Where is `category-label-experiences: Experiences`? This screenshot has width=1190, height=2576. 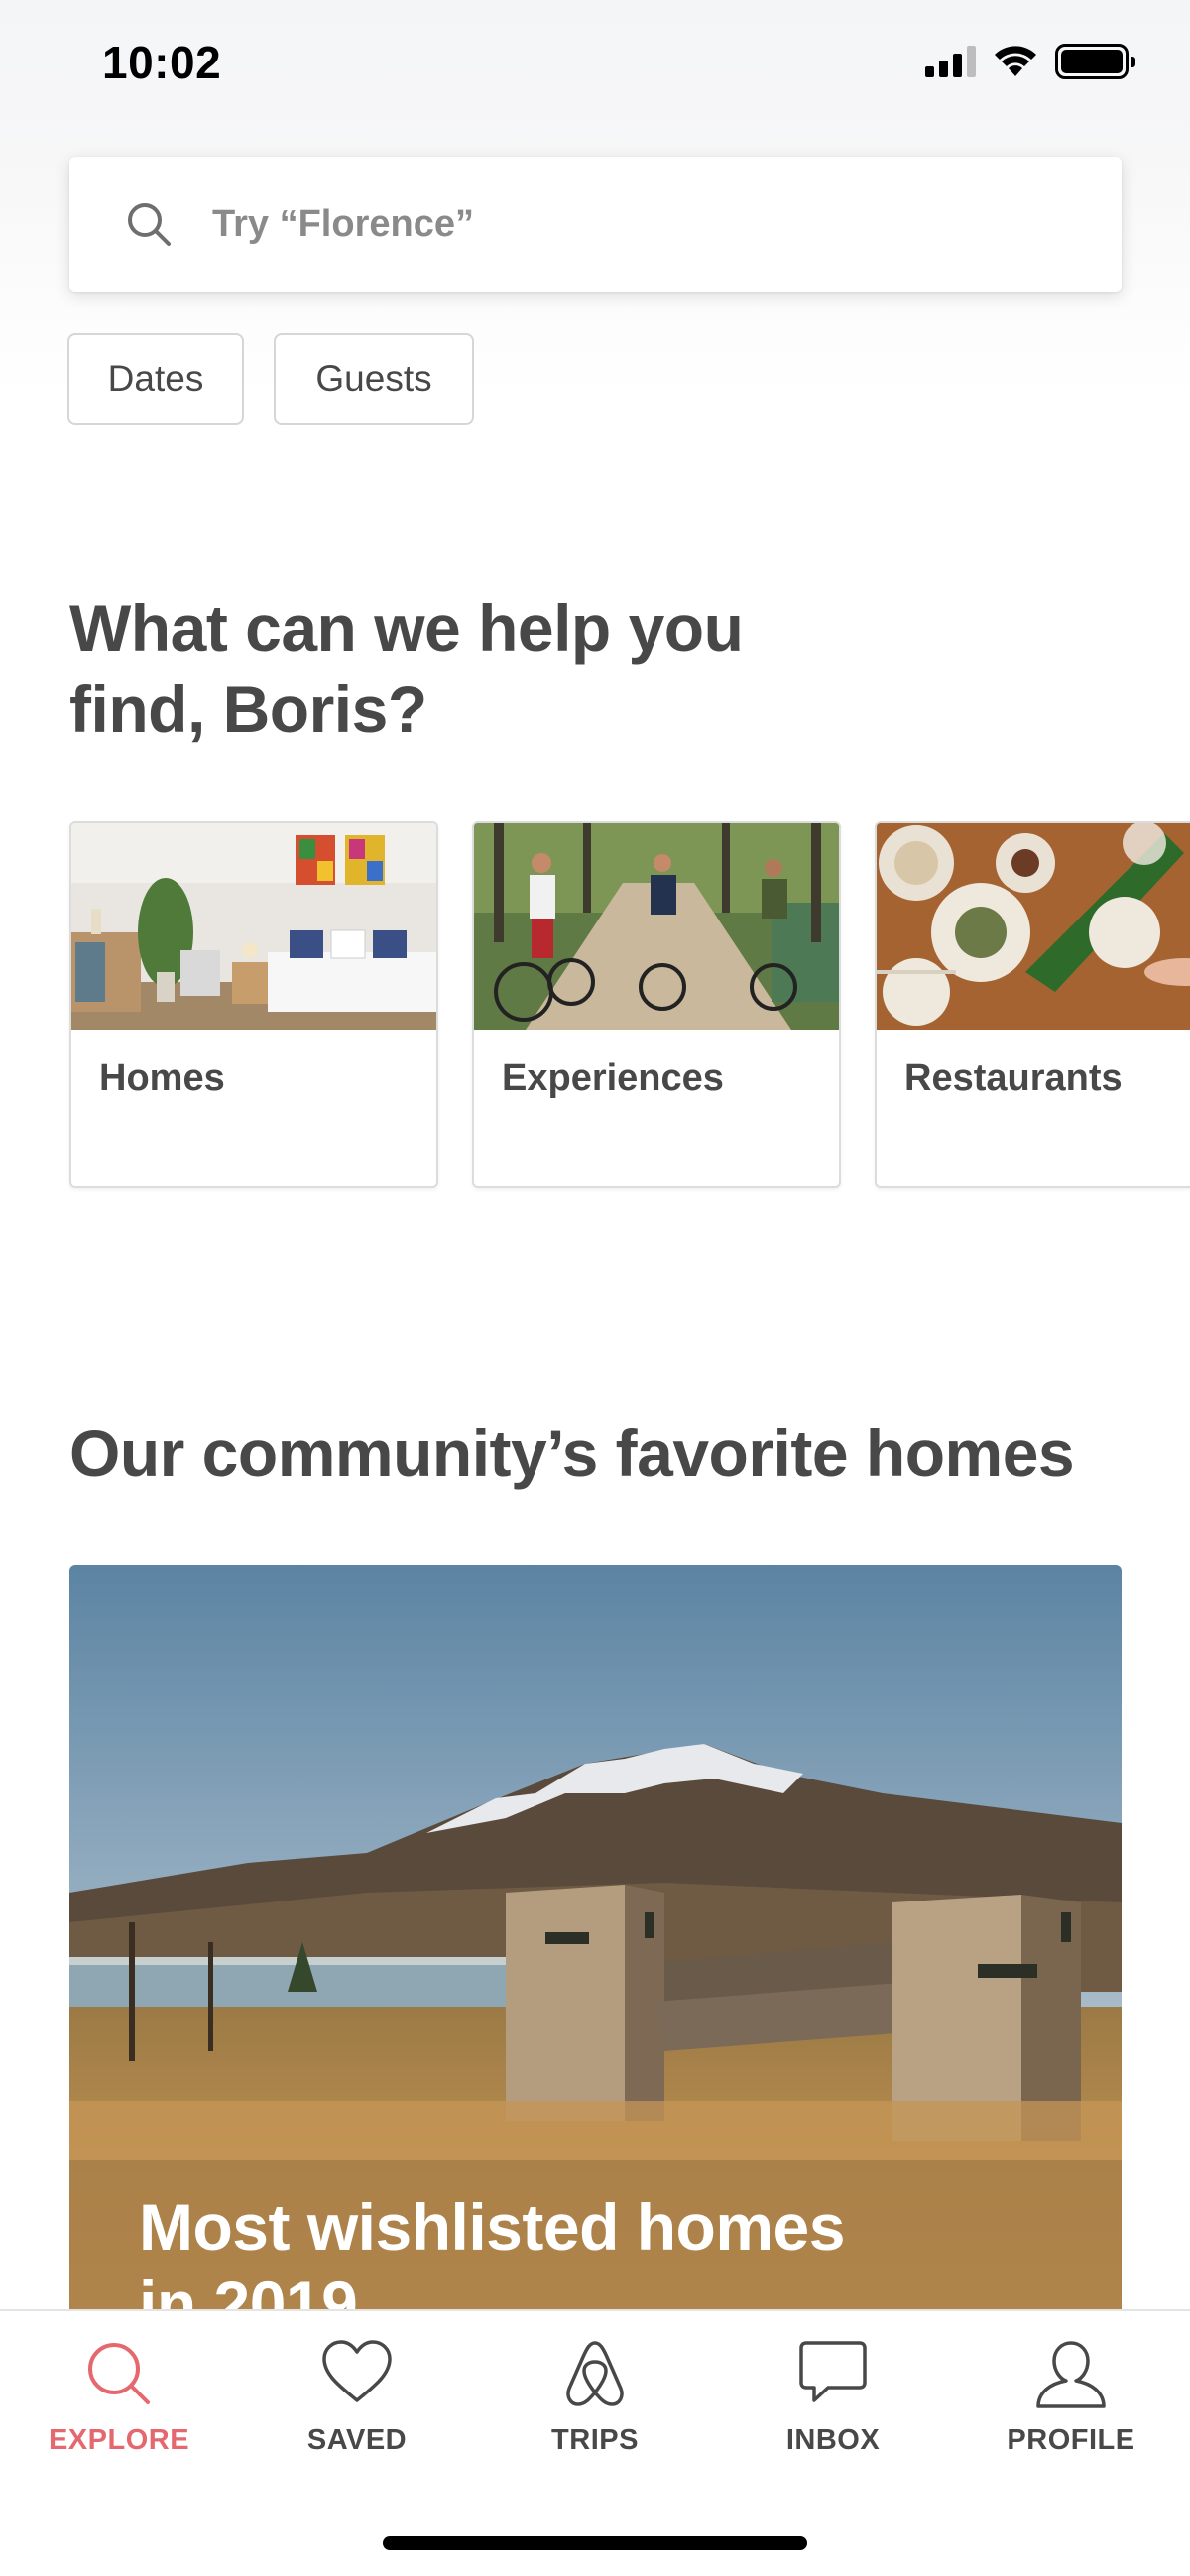
category-label-experiences: Experiences is located at coordinates (613, 1078).